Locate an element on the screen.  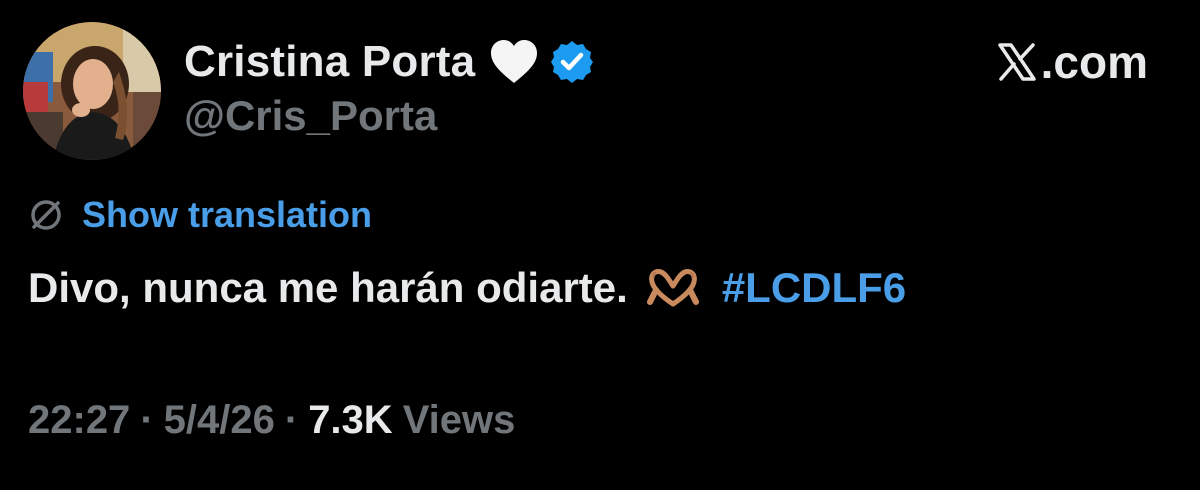
hashtag-link: #LCDLF6 is located at coordinates (814, 288).